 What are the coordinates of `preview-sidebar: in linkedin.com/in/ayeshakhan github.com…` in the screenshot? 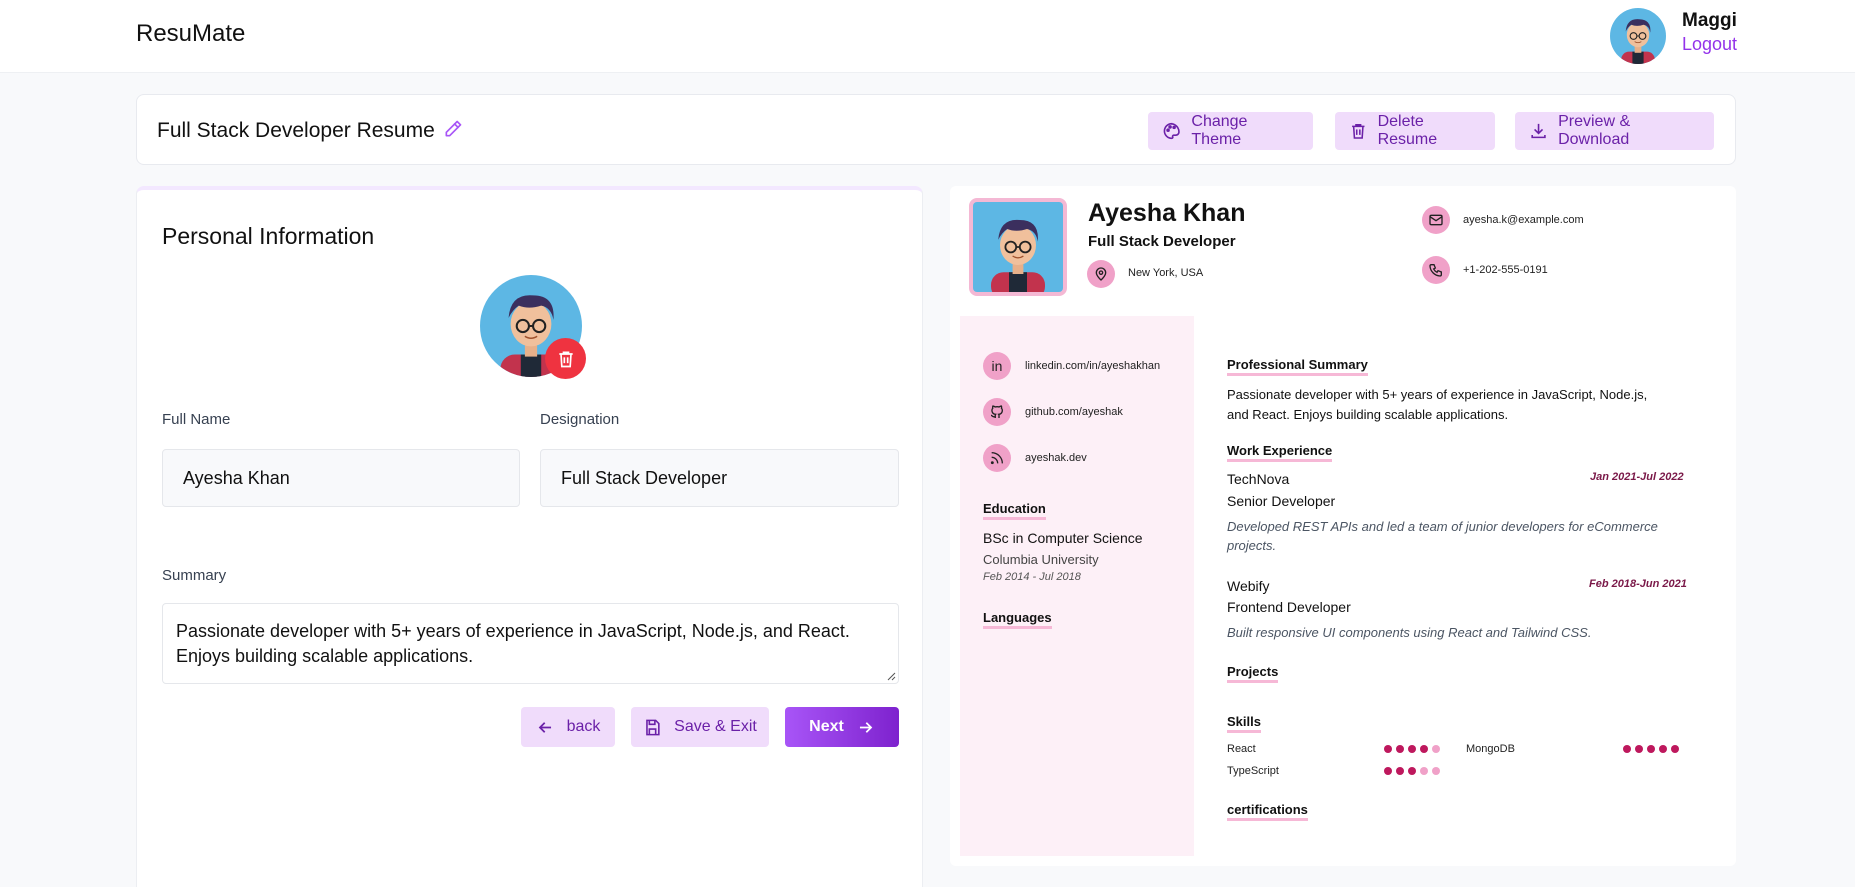 It's located at (1077, 586).